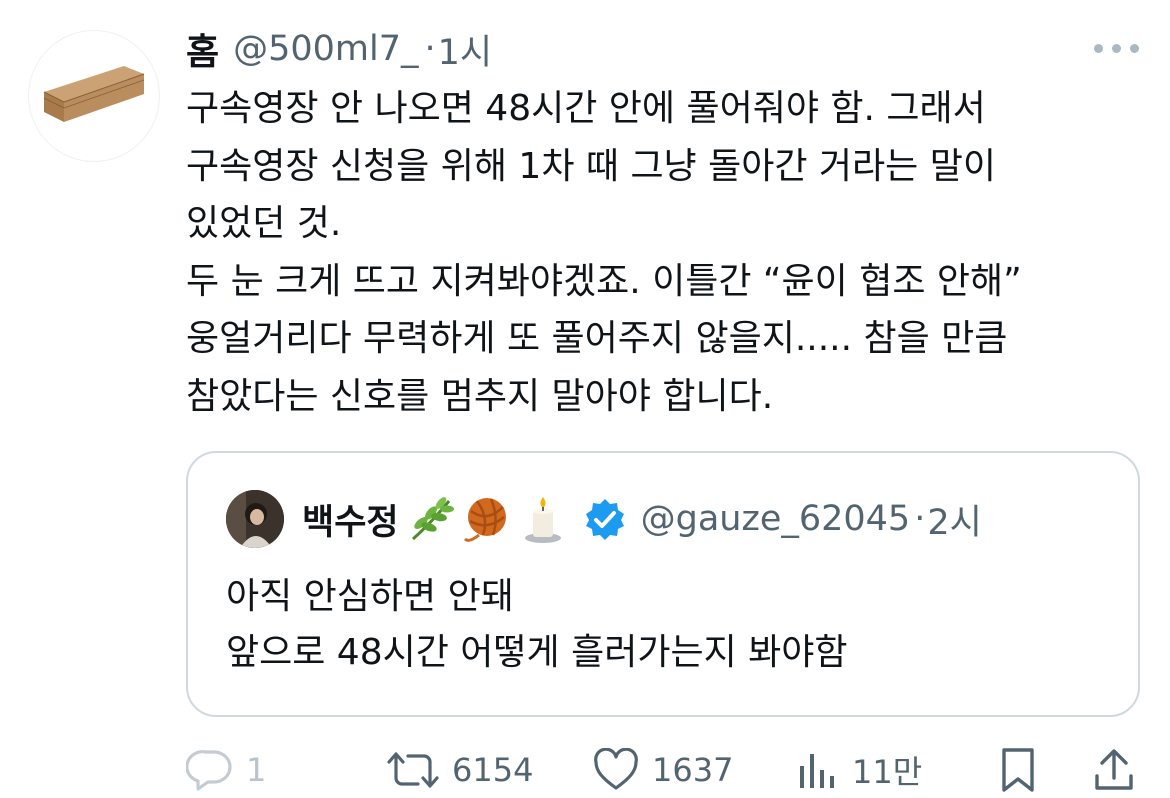 Image resolution: width=1170 pixels, height=798 pixels. I want to click on herb-emoji-icon, so click(432, 519).